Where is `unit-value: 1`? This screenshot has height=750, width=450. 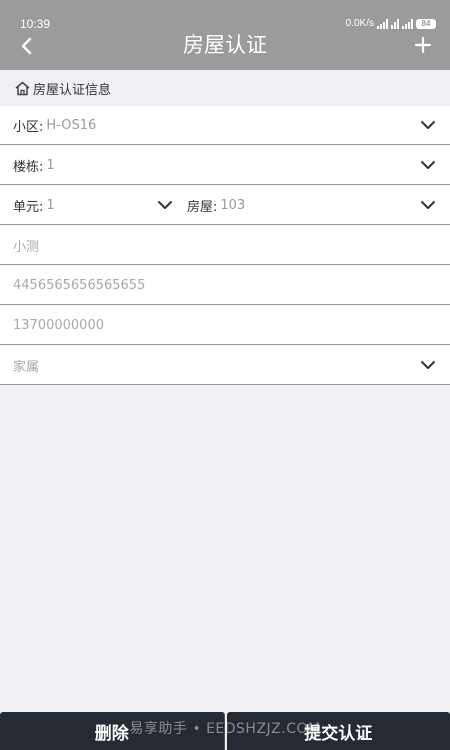 unit-value: 1 is located at coordinates (50, 205).